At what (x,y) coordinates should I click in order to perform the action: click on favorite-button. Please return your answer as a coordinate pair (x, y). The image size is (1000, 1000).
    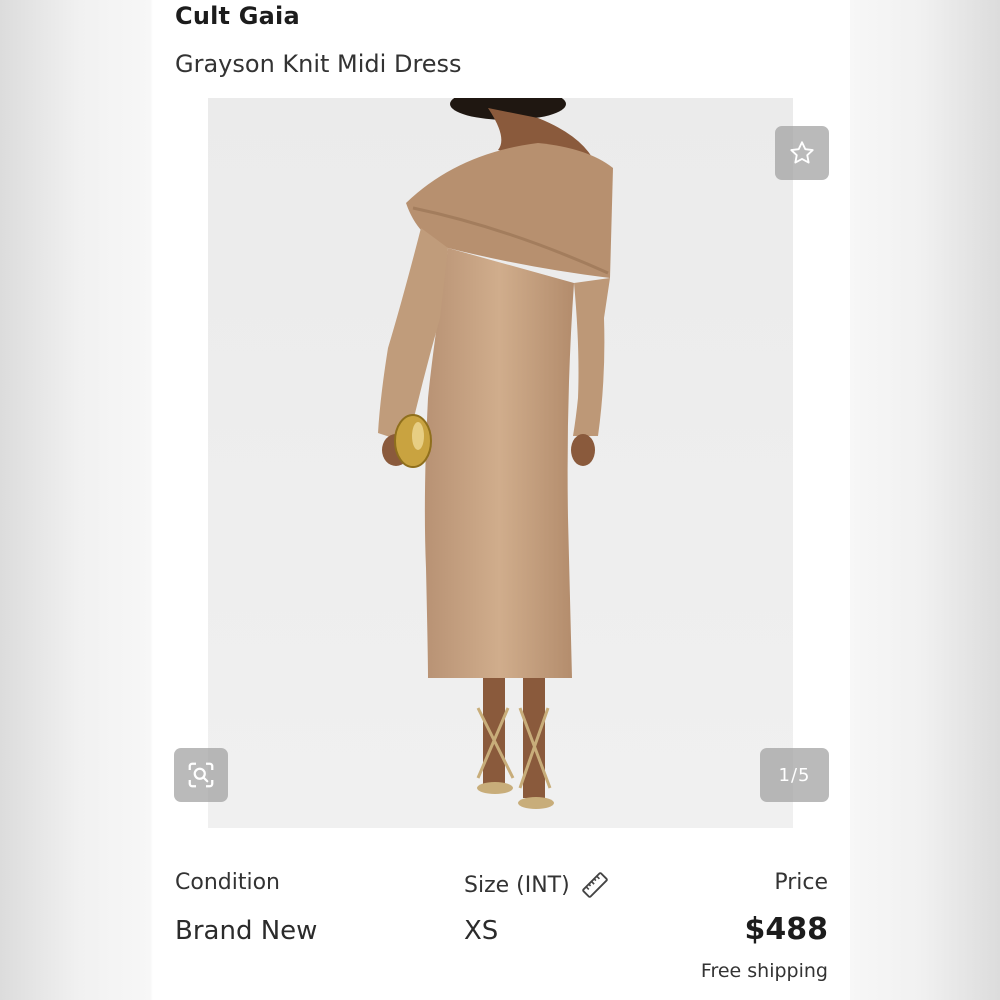
    Looking at the image, I should click on (802, 153).